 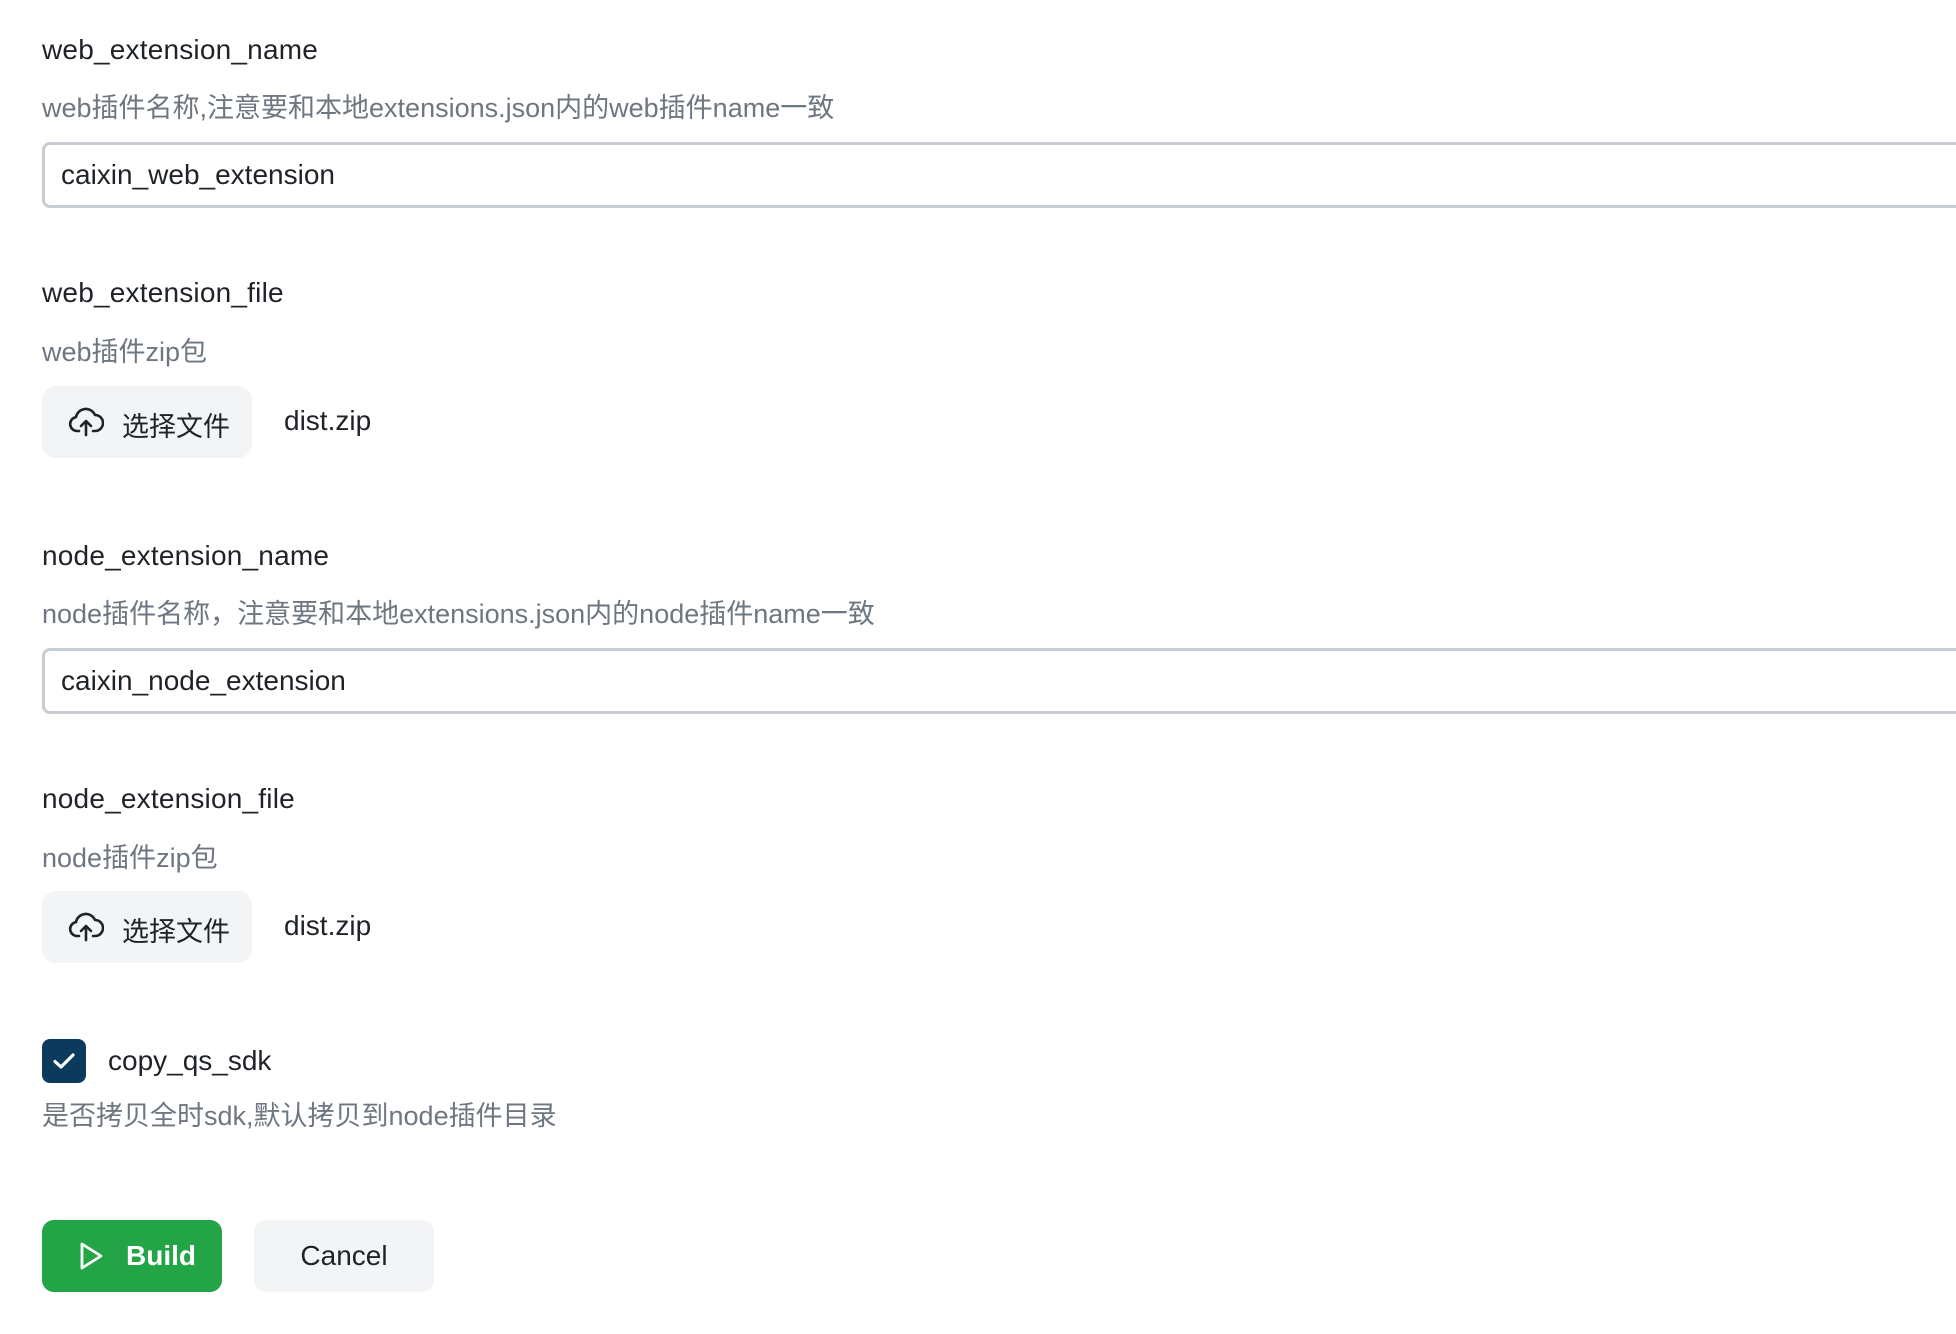 I want to click on web-extension-file-label: web_extension_file, so click(x=163, y=292).